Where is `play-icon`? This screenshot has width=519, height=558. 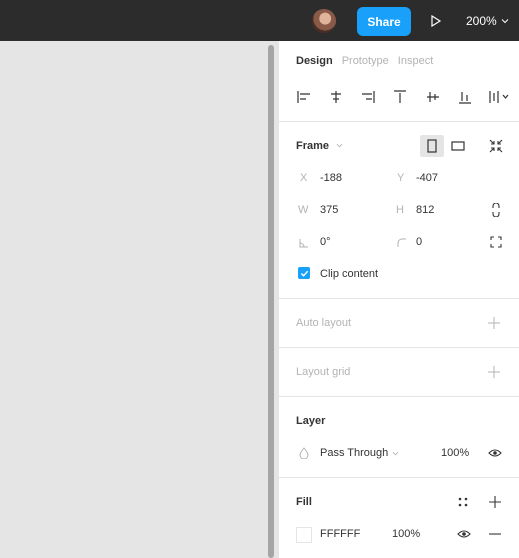 play-icon is located at coordinates (436, 21).